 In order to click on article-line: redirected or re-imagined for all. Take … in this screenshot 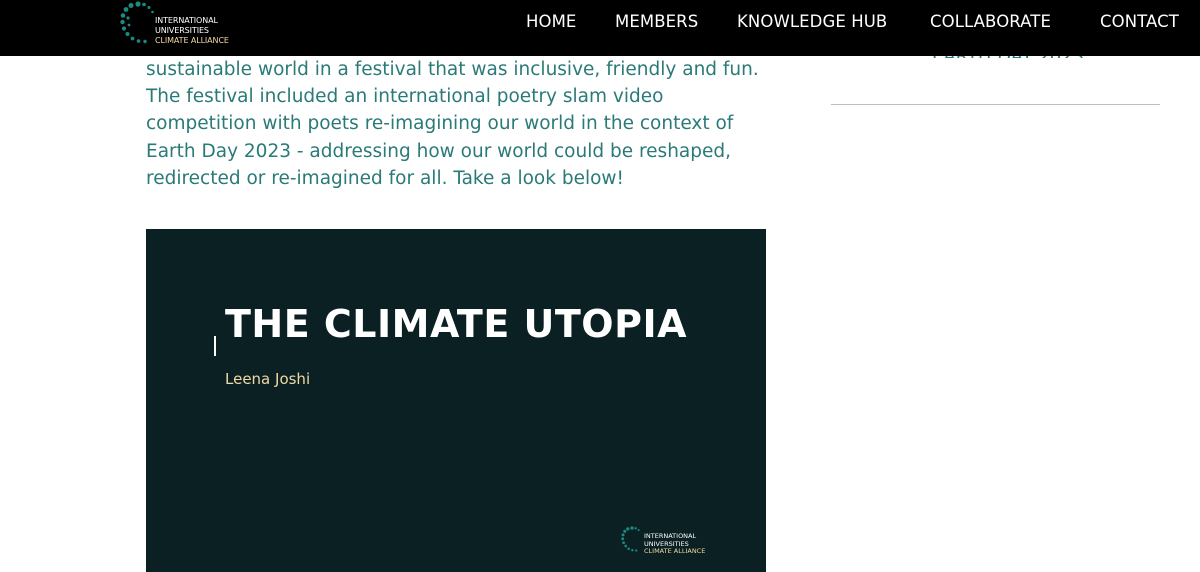, I will do `click(385, 178)`.